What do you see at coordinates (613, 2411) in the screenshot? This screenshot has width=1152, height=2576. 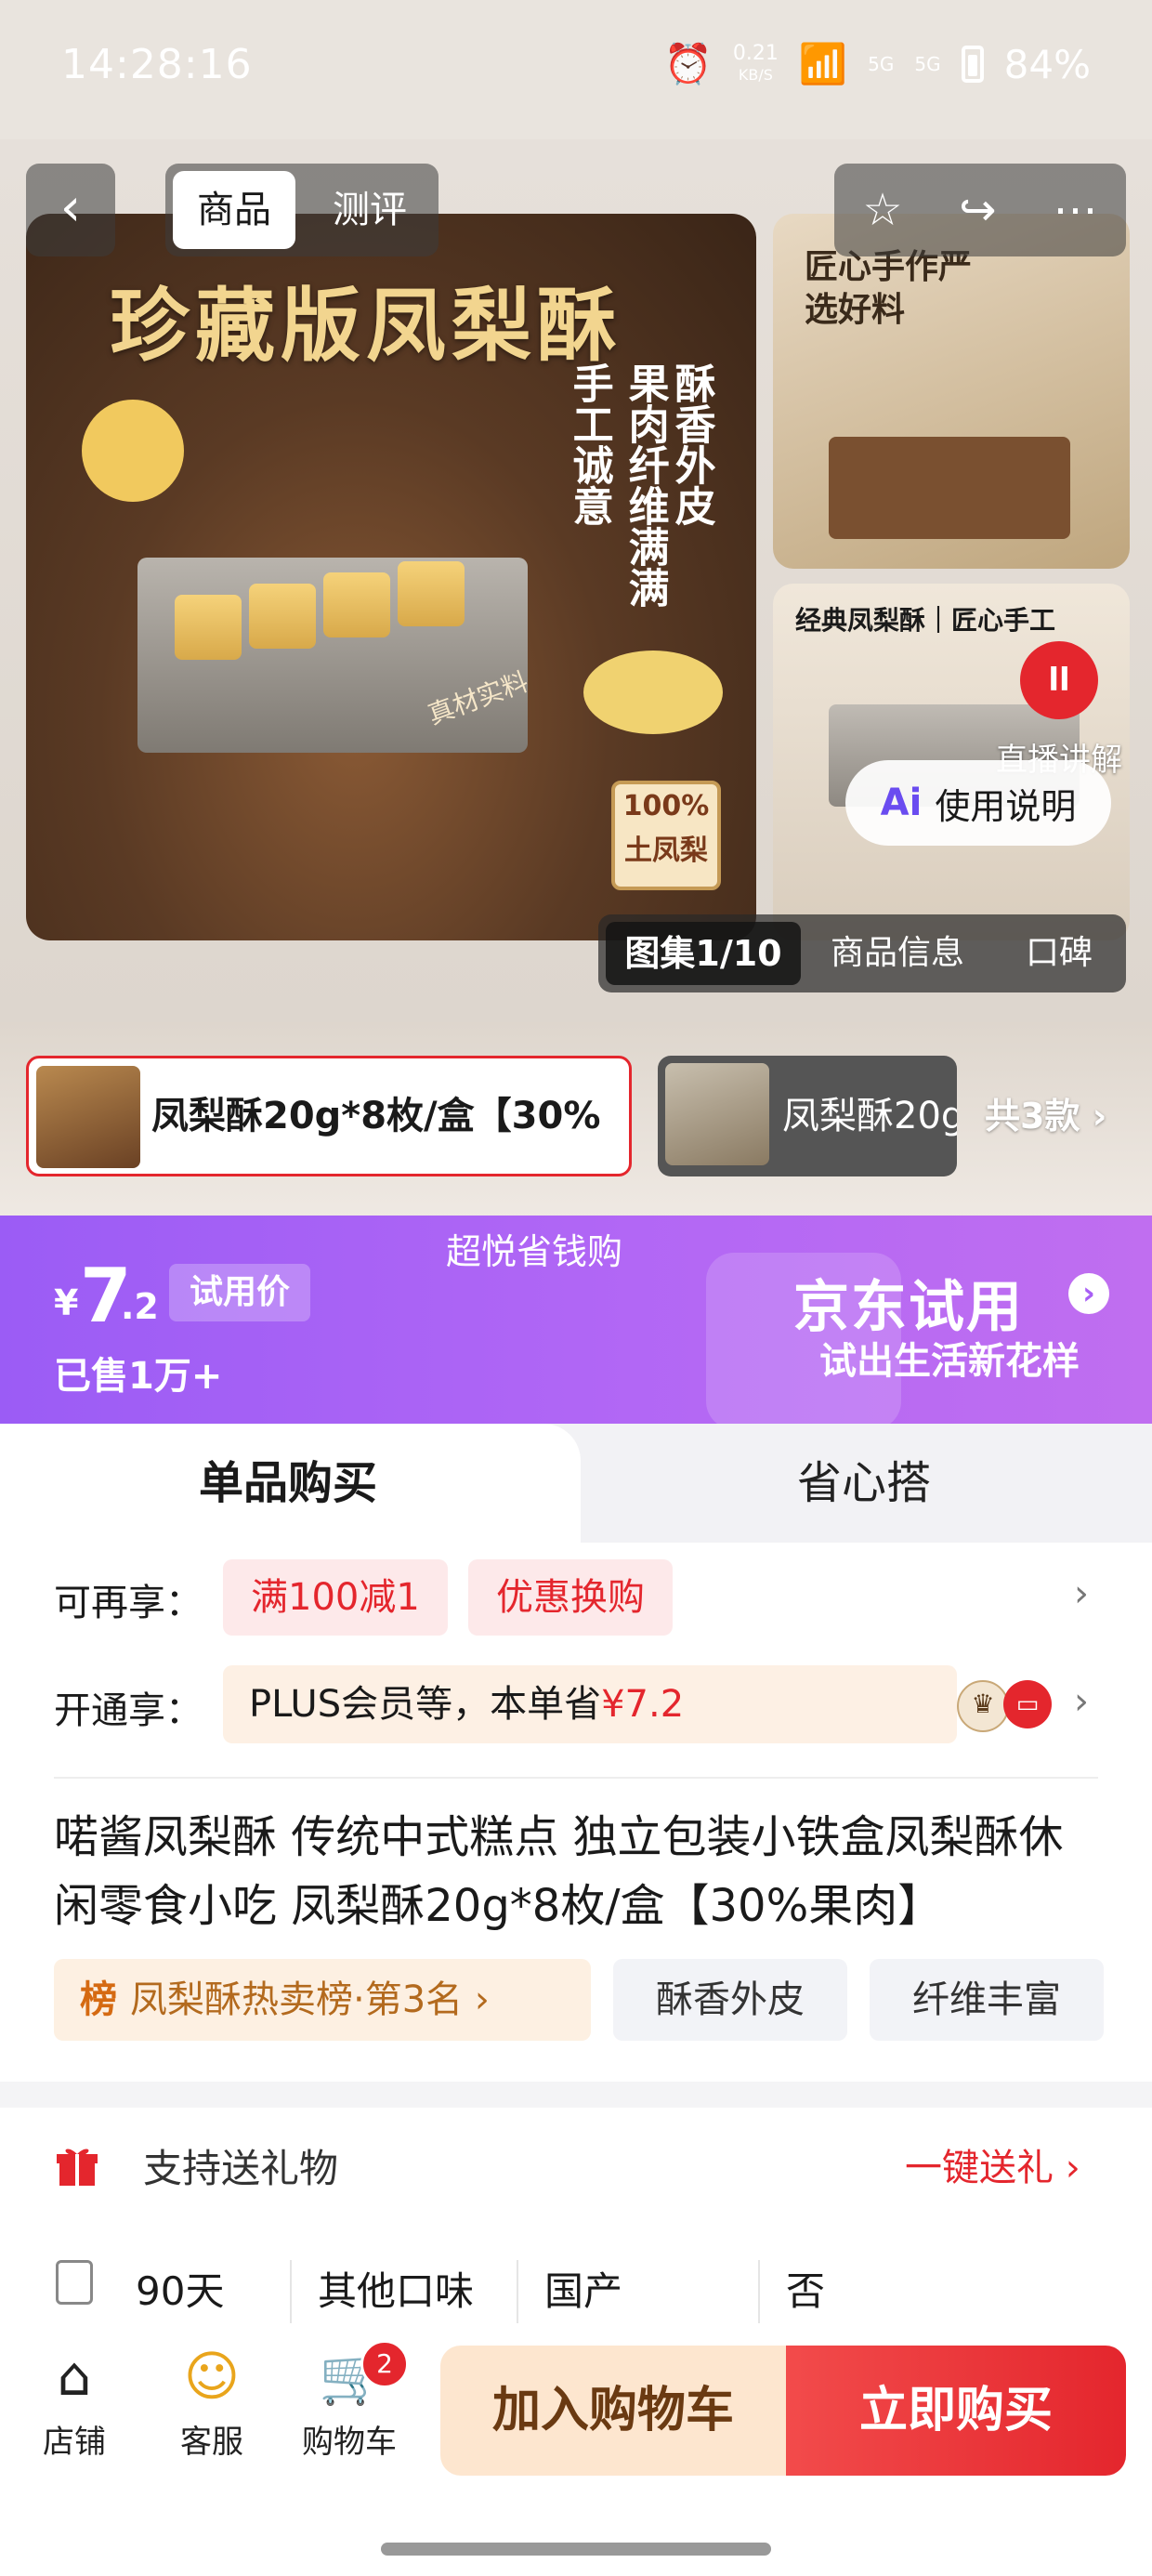 I see `add-to-cart-button: 加入购物车` at bounding box center [613, 2411].